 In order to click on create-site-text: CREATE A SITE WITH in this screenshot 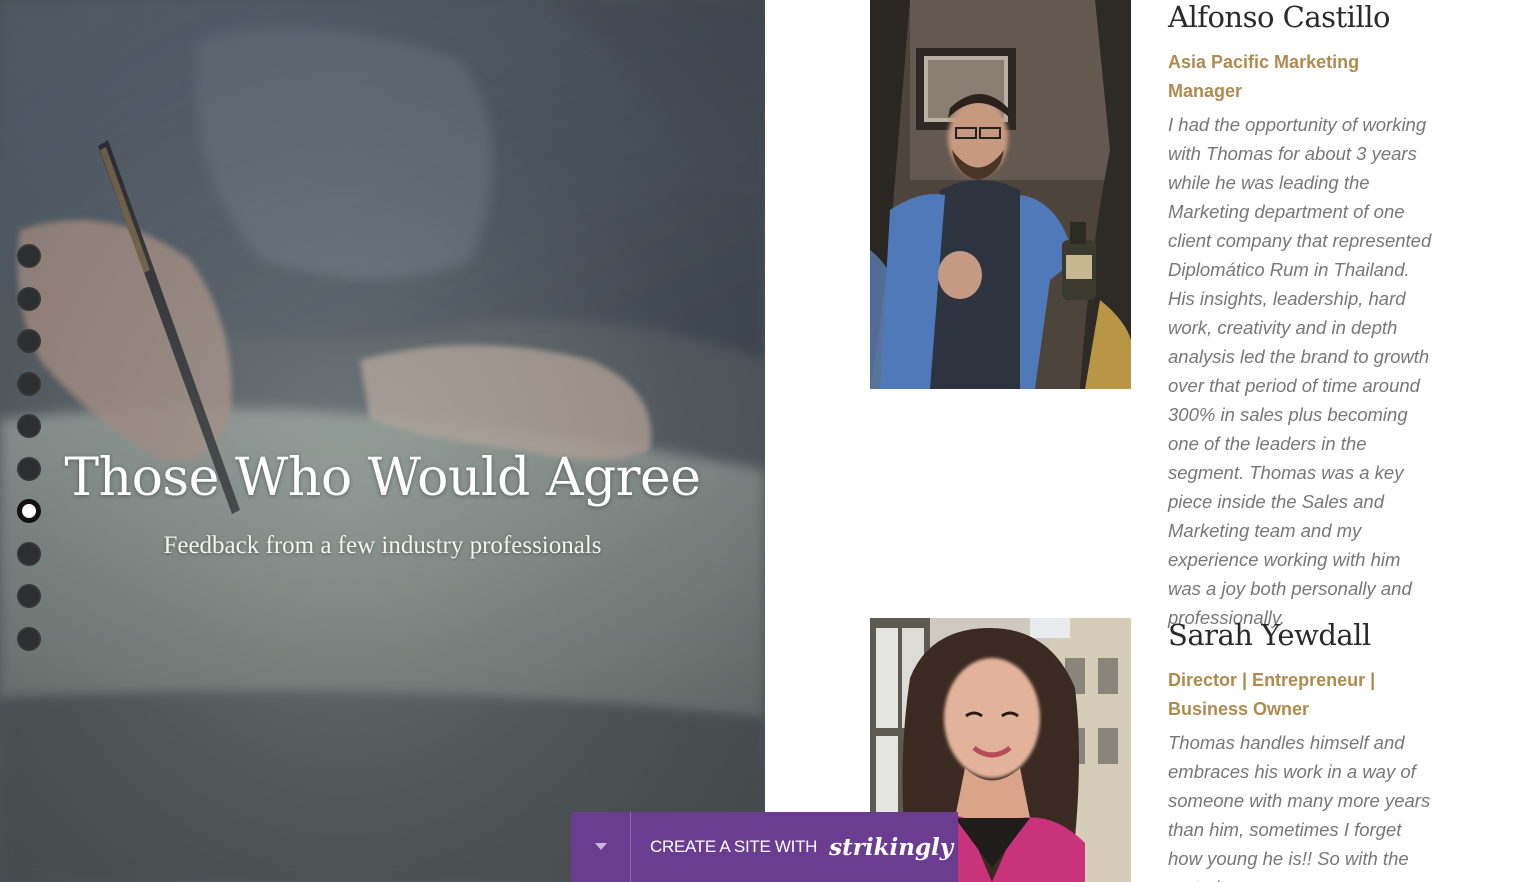, I will do `click(733, 847)`.